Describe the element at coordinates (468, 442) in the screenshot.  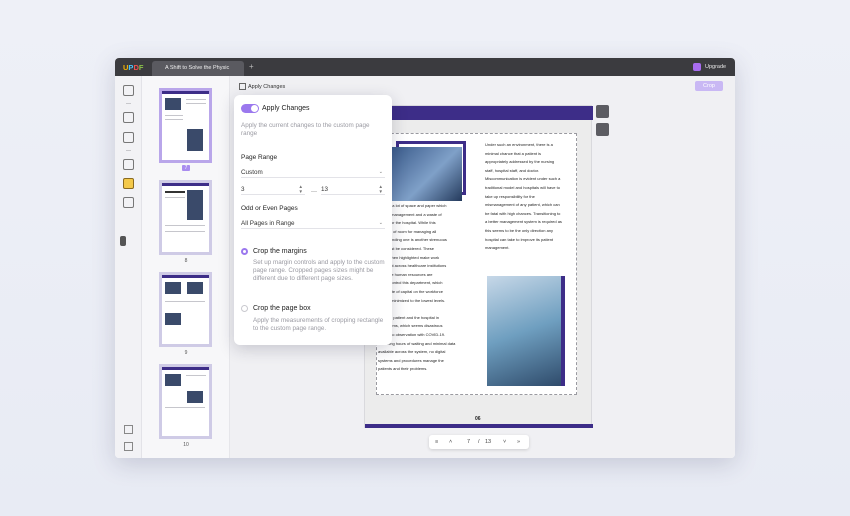
I see `current-page-field: 7` at that location.